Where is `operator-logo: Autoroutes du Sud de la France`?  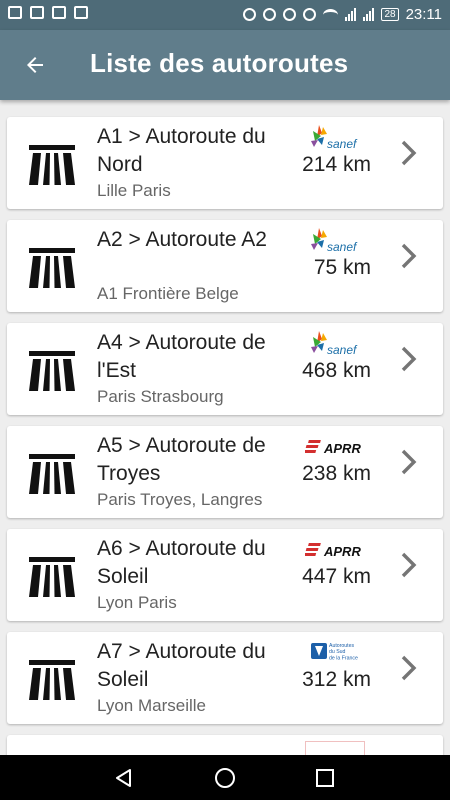
operator-logo: Autoroutes du Sud de la France is located at coordinates (336, 653).